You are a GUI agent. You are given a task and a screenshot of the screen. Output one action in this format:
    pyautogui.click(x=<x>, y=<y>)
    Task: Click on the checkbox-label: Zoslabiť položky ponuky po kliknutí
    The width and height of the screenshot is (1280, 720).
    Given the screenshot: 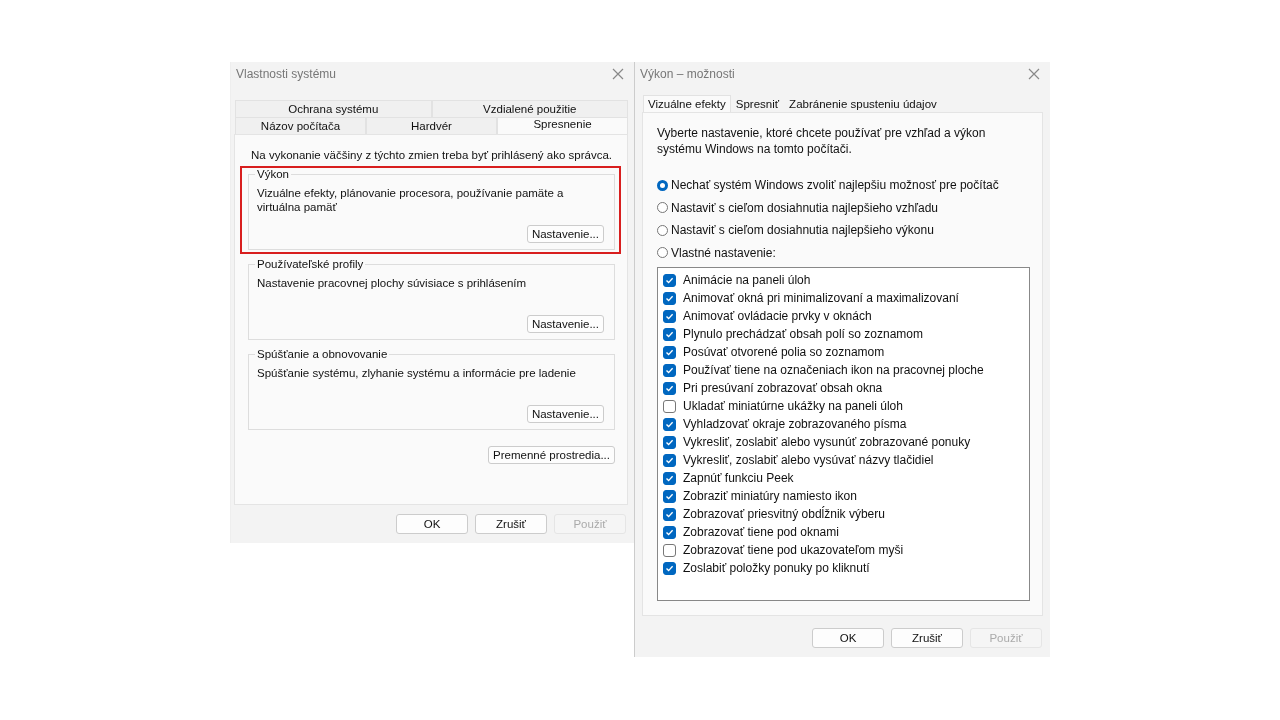 What is the action you would take?
    pyautogui.click(x=776, y=568)
    